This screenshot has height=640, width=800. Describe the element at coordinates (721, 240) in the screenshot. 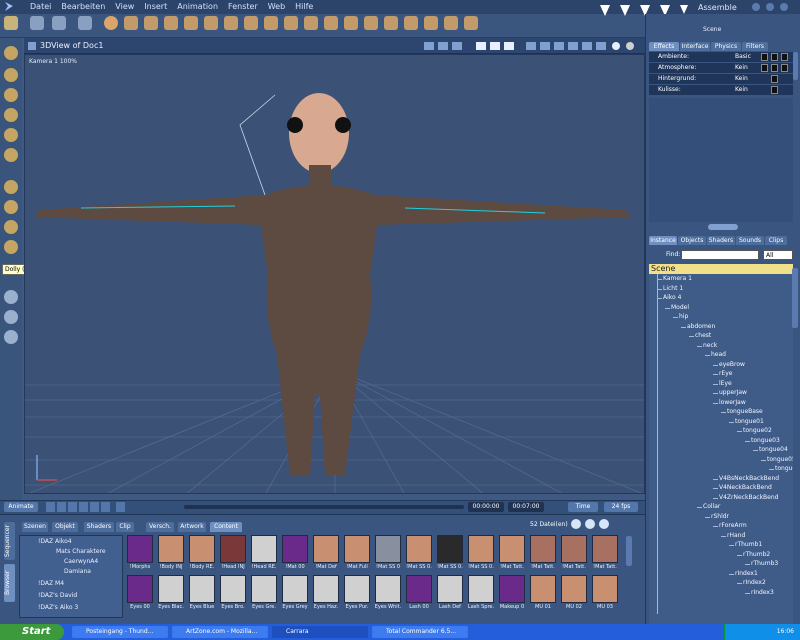

I see `tab-shaders-panel: Shaders` at that location.